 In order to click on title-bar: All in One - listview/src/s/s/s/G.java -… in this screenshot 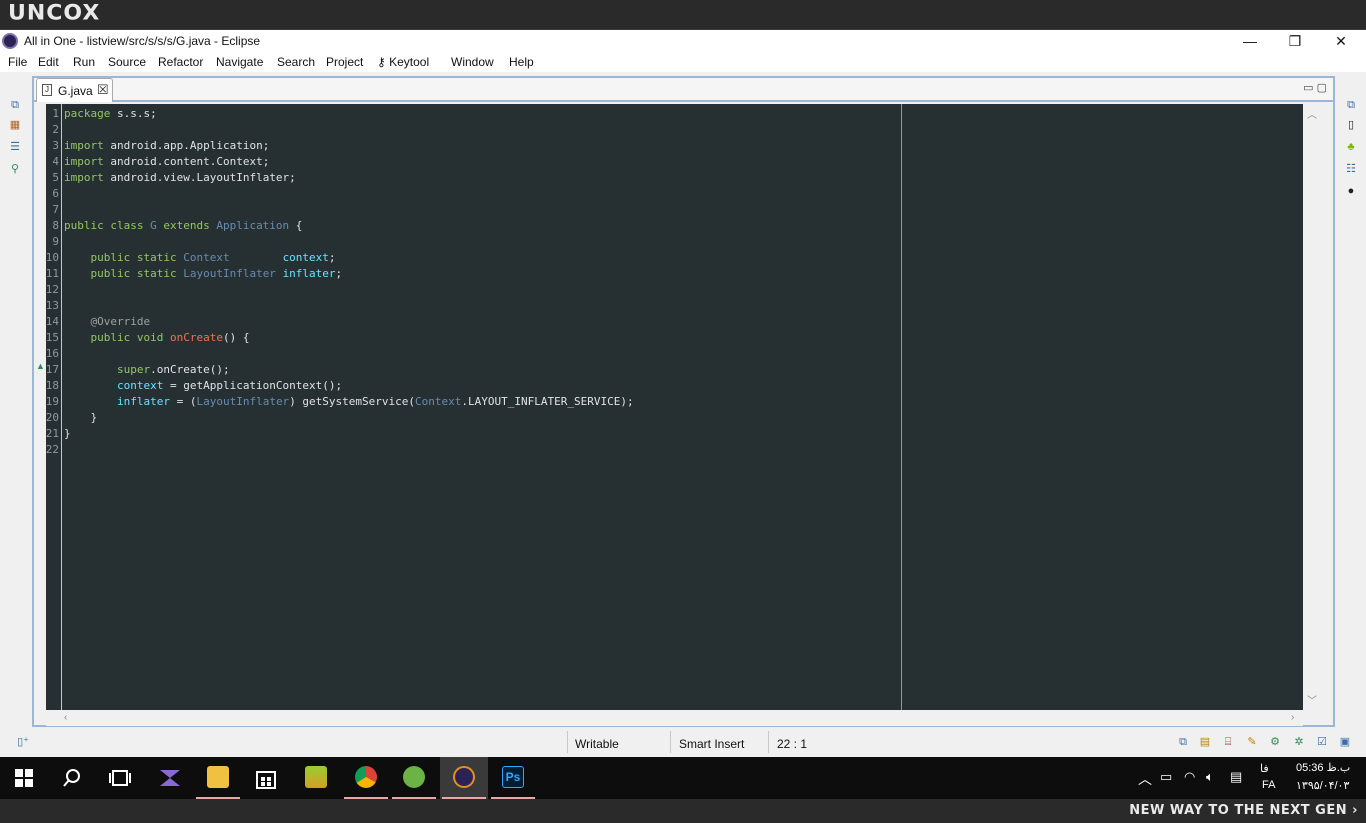, I will do `click(683, 41)`.